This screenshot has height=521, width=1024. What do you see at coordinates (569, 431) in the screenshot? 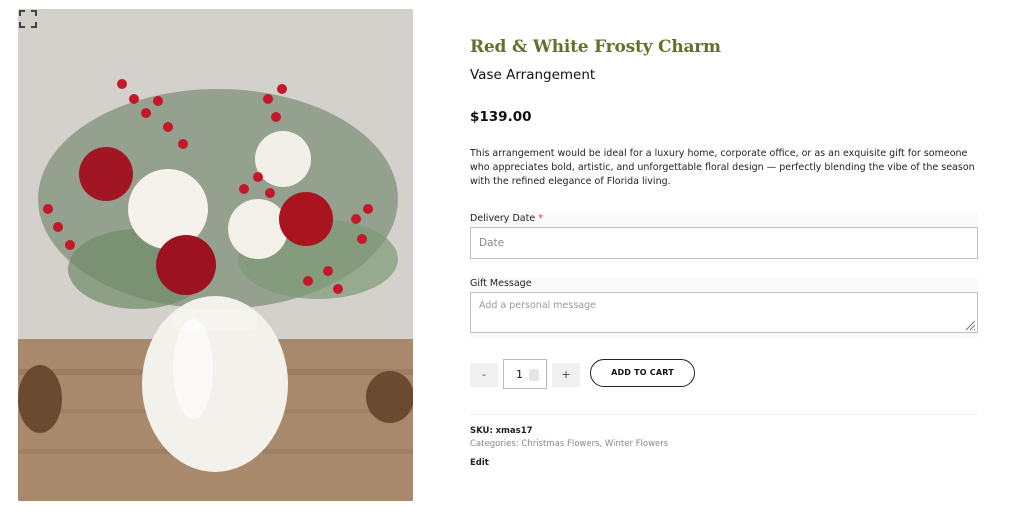
I see `sku-line: SKU: xmas17` at bounding box center [569, 431].